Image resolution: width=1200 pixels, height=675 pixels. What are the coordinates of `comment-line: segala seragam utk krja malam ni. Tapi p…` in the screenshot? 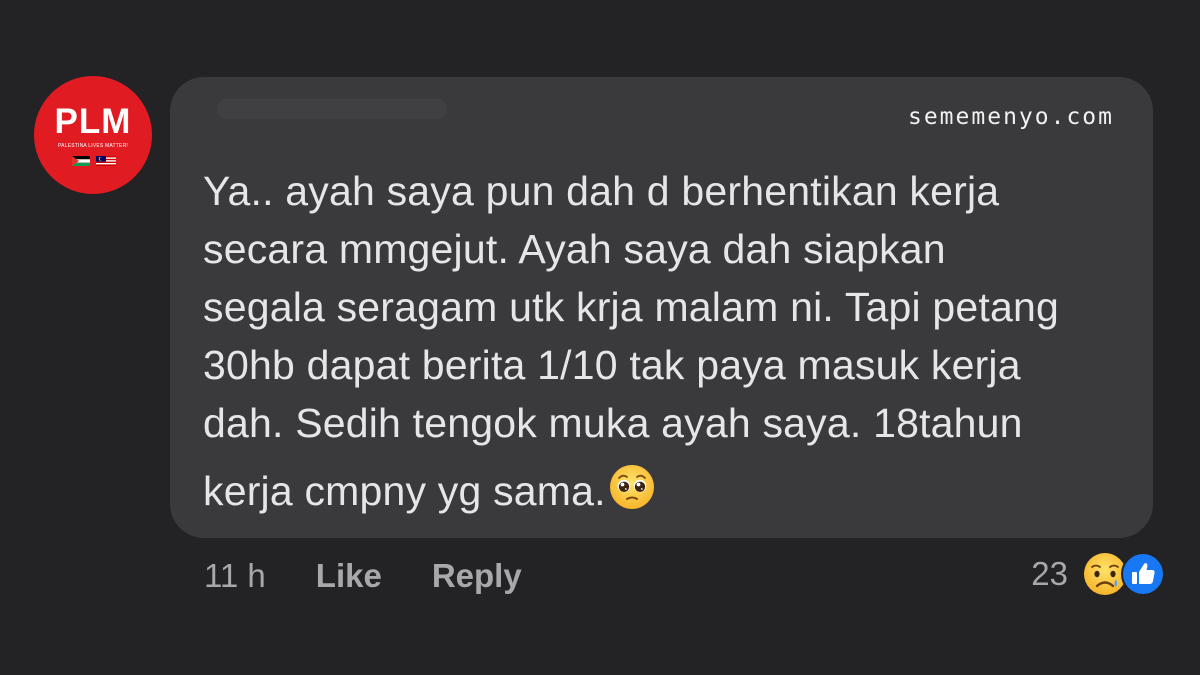 It's located at (631, 307).